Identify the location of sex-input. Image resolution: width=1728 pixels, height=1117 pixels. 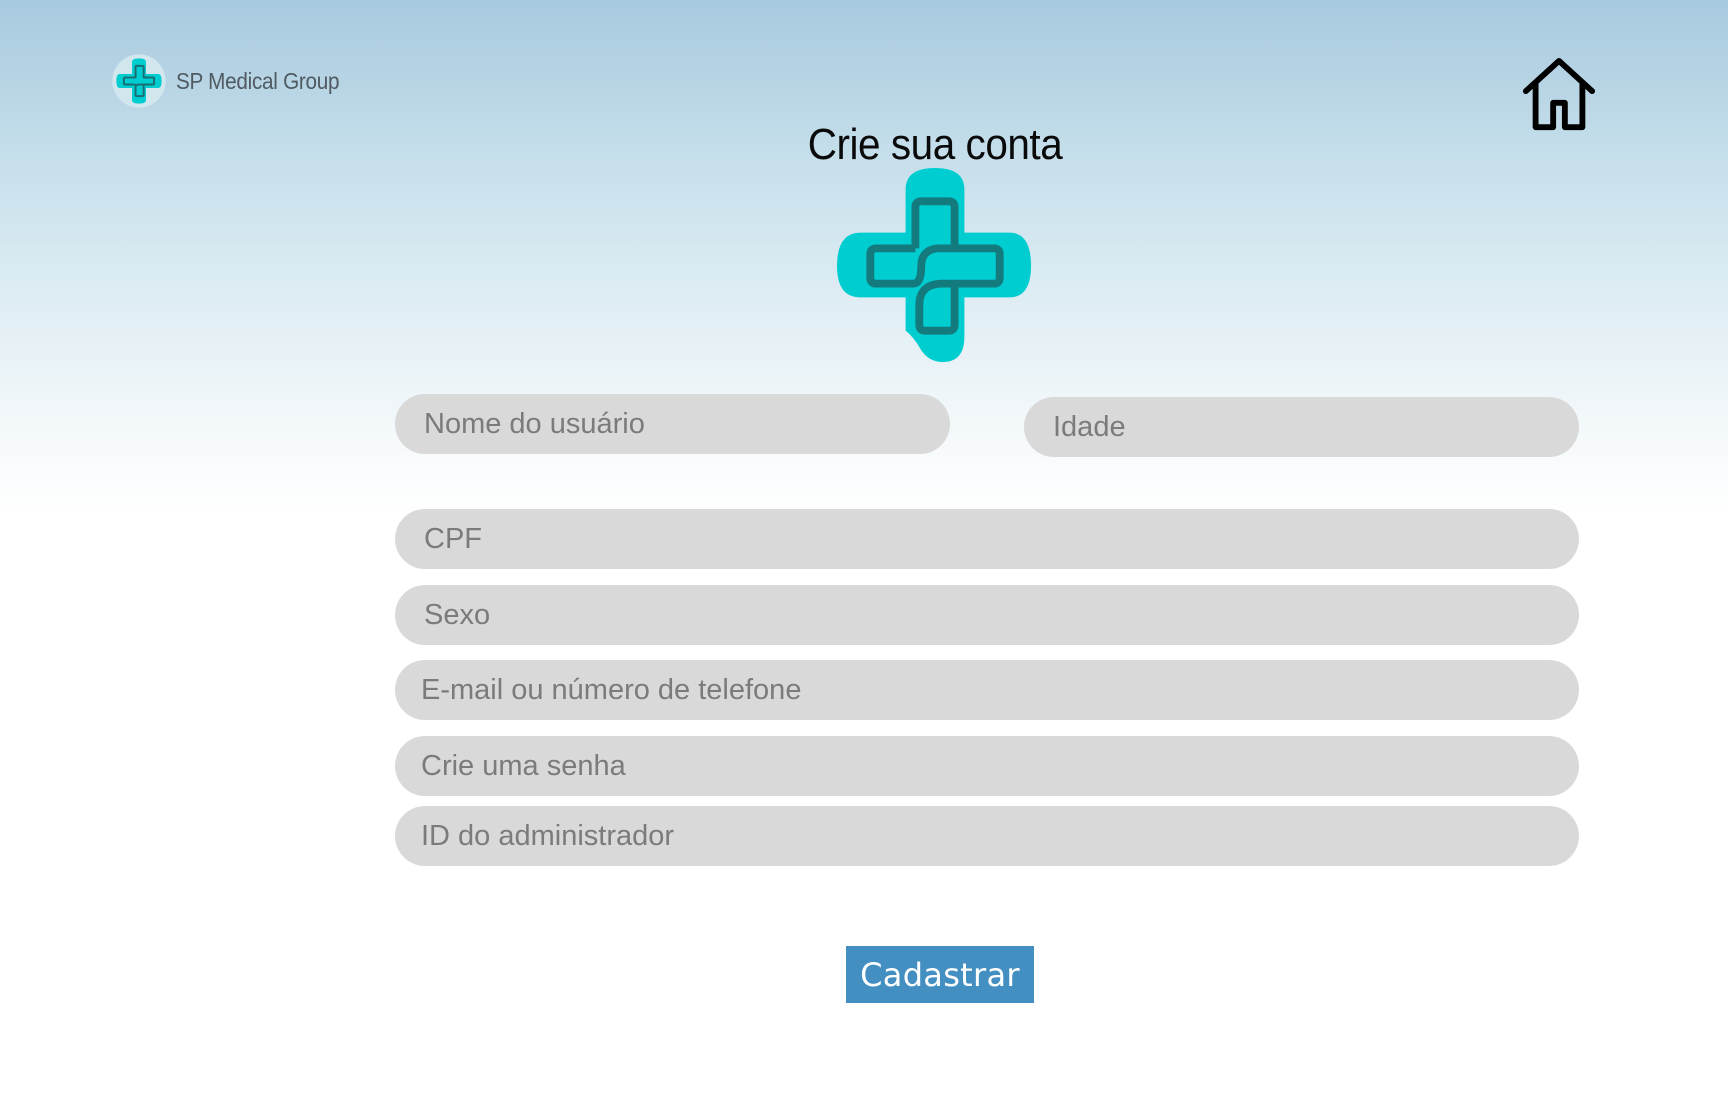
(1001, 615).